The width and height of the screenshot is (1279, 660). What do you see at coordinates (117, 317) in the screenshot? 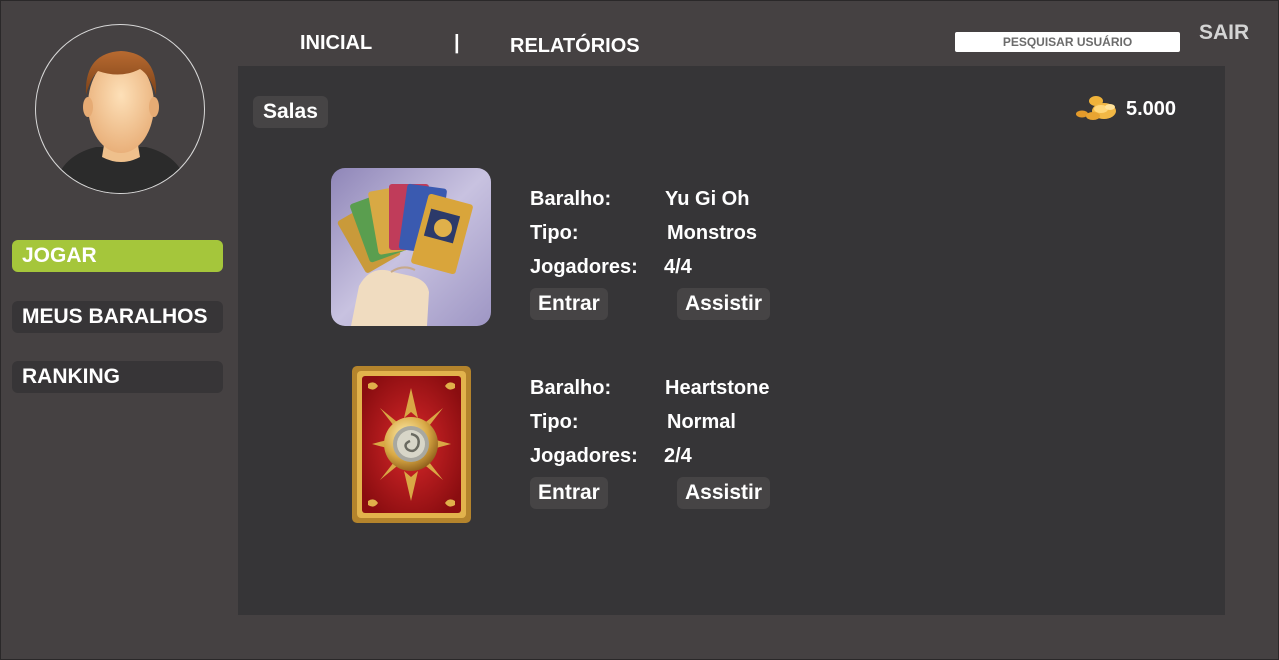
I see `sidebar-item-meus-baralhos: MEUS BARALHOS` at bounding box center [117, 317].